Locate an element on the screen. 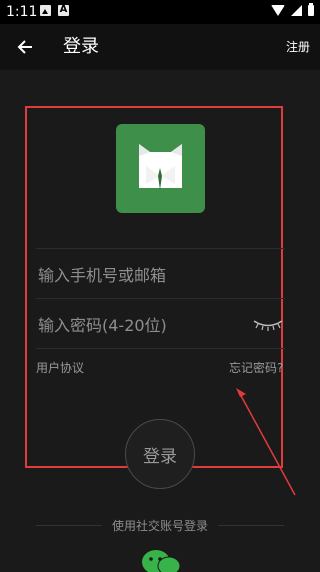 The height and width of the screenshot is (572, 320). status-bar: 1:11 is located at coordinates (160, 12).